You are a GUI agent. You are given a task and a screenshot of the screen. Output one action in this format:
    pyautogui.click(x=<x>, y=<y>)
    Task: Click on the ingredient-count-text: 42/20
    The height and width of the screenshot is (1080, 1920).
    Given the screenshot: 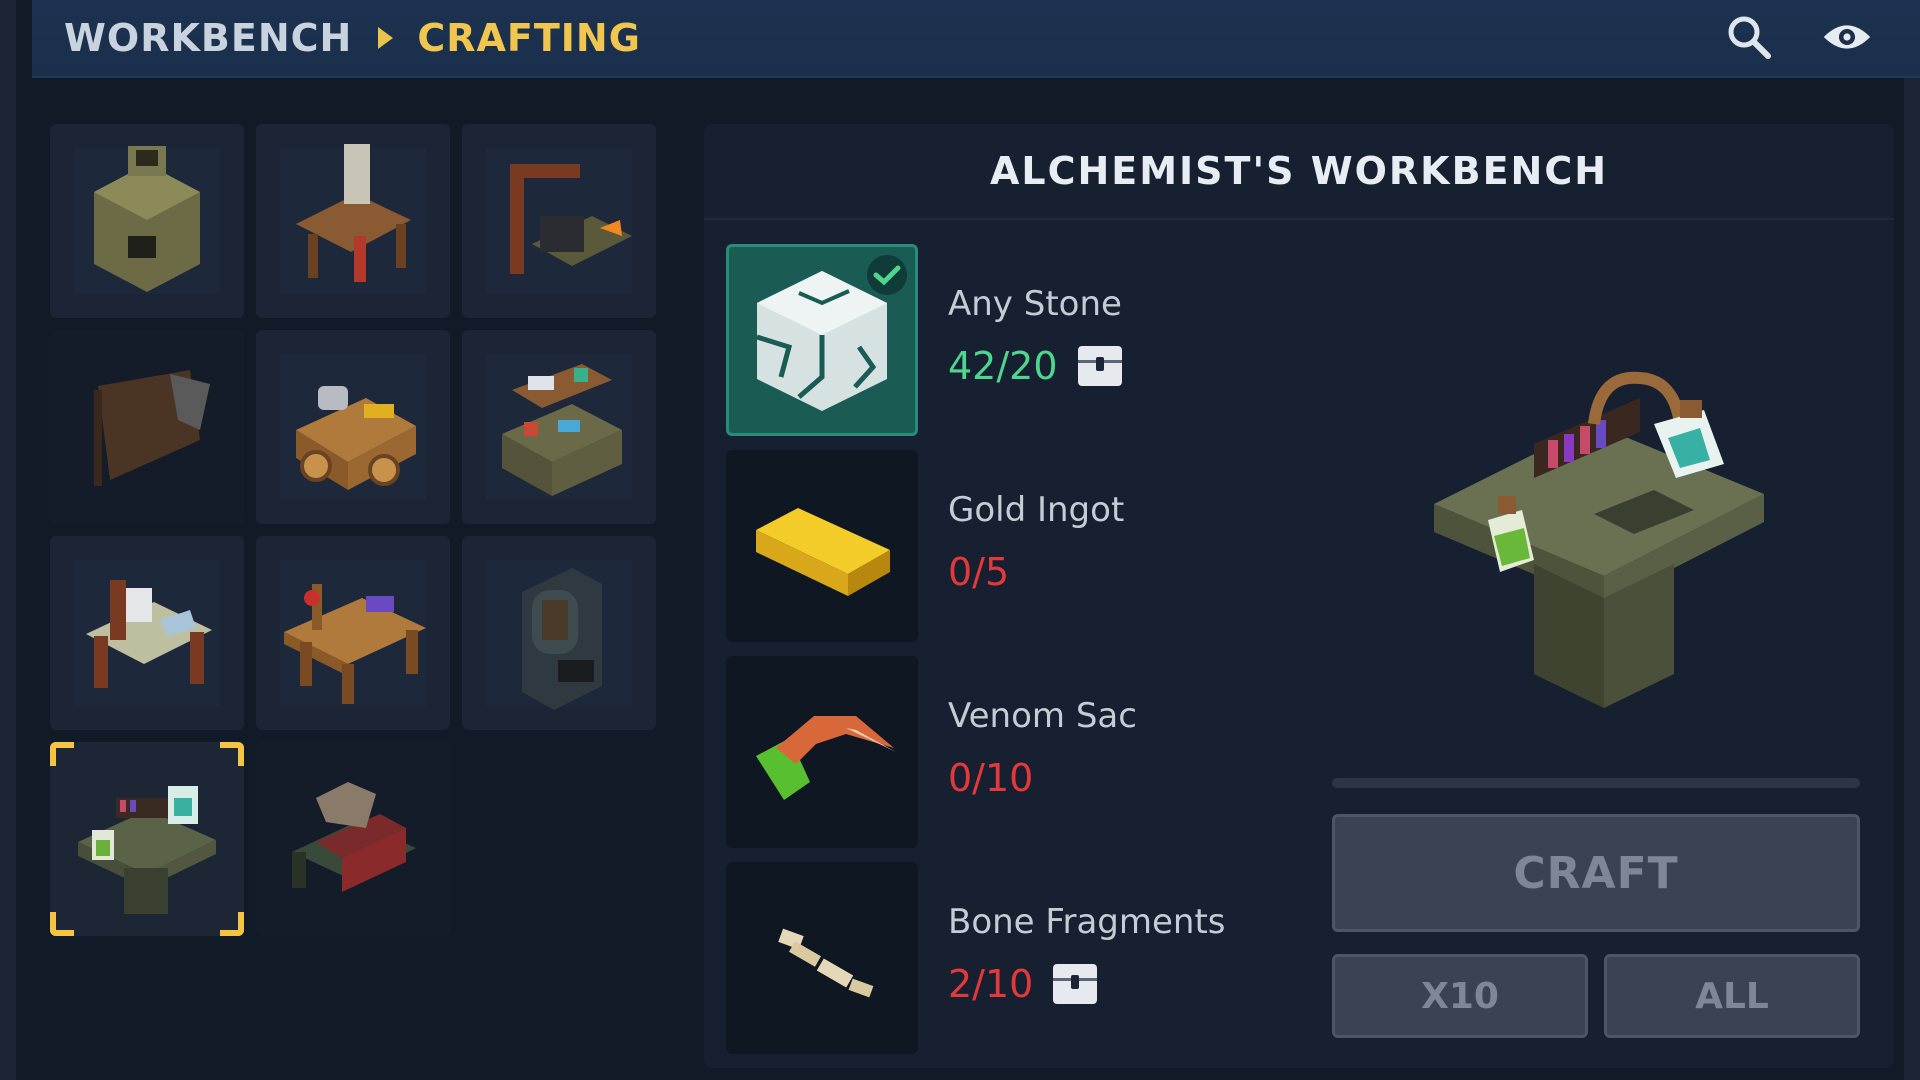 What is the action you would take?
    pyautogui.click(x=1003, y=366)
    